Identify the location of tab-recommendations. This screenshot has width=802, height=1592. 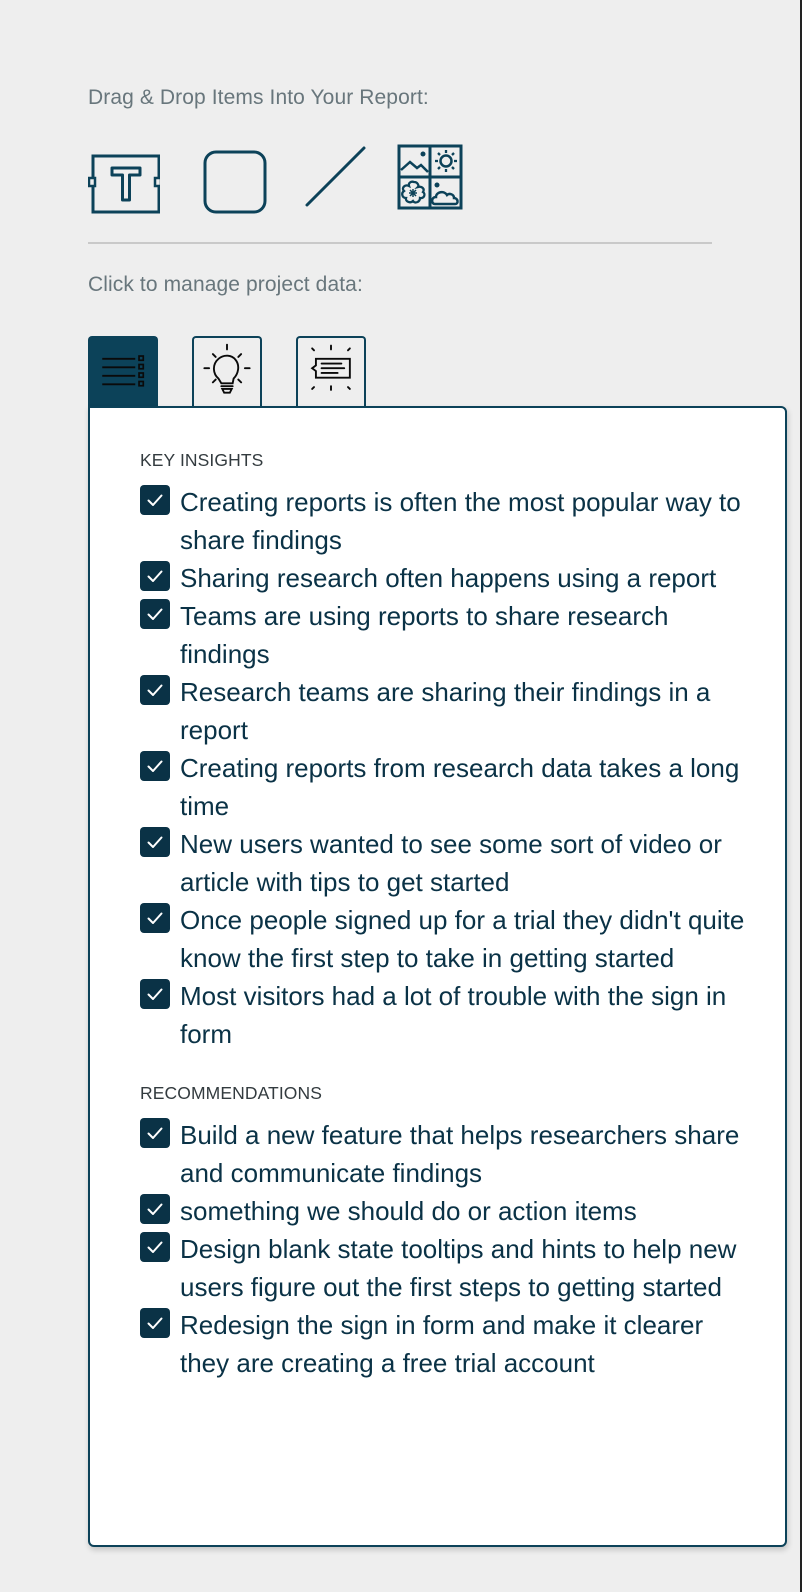
(331, 371).